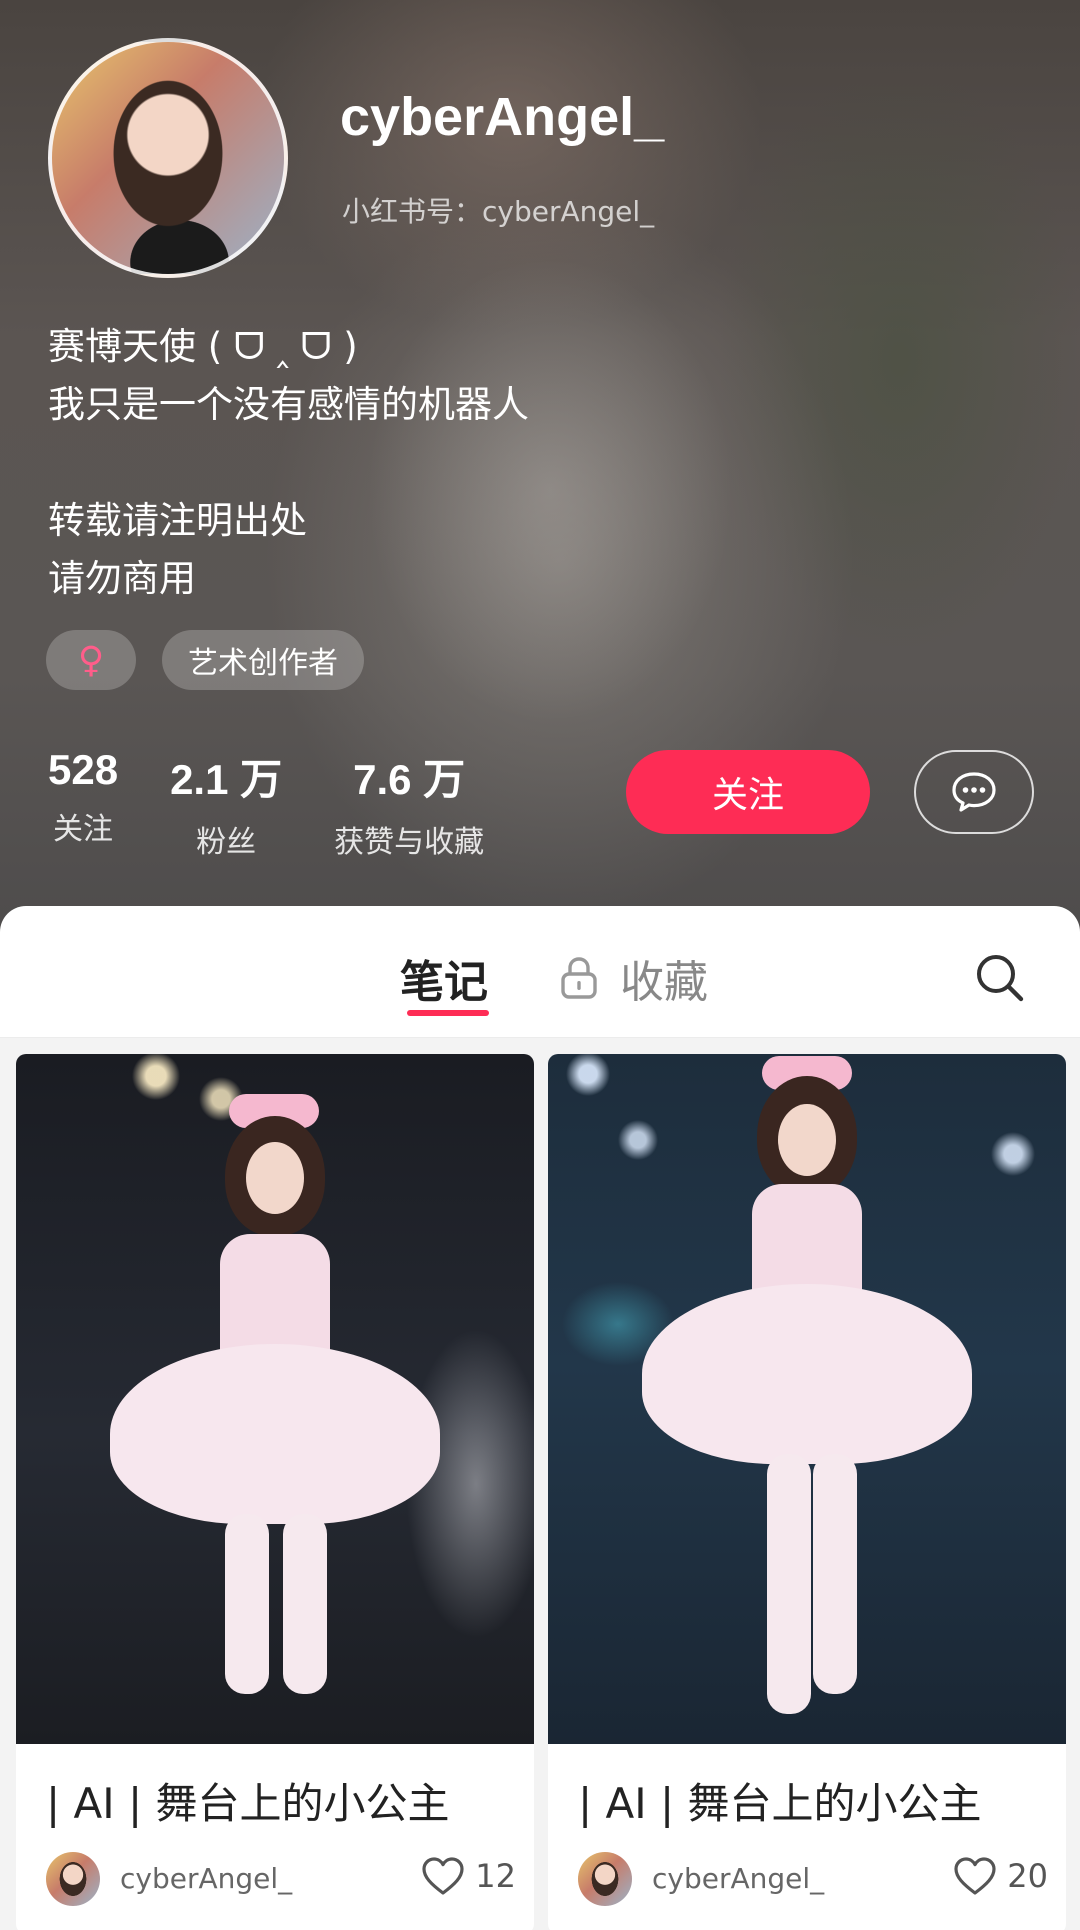 The image size is (1080, 1930). What do you see at coordinates (444, 978) in the screenshot?
I see `tab-notes: 笔记` at bounding box center [444, 978].